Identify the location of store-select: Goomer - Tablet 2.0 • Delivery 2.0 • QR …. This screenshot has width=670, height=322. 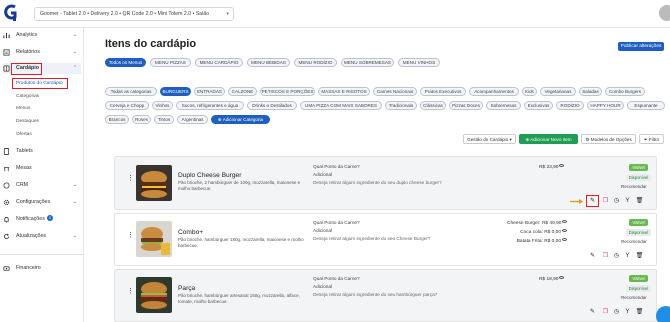
(134, 14).